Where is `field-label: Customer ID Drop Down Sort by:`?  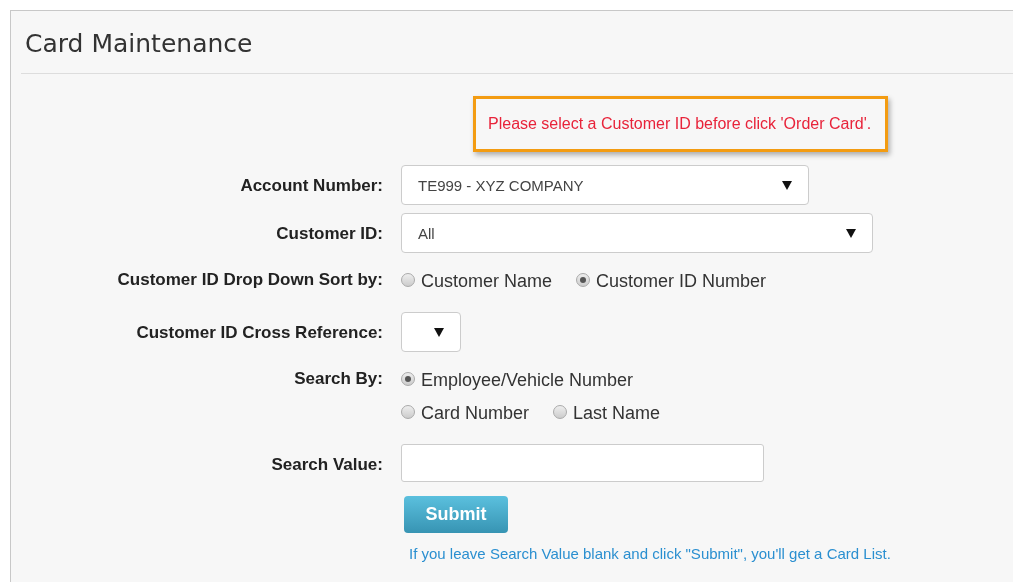
field-label: Customer ID Drop Down Sort by: is located at coordinates (249, 280).